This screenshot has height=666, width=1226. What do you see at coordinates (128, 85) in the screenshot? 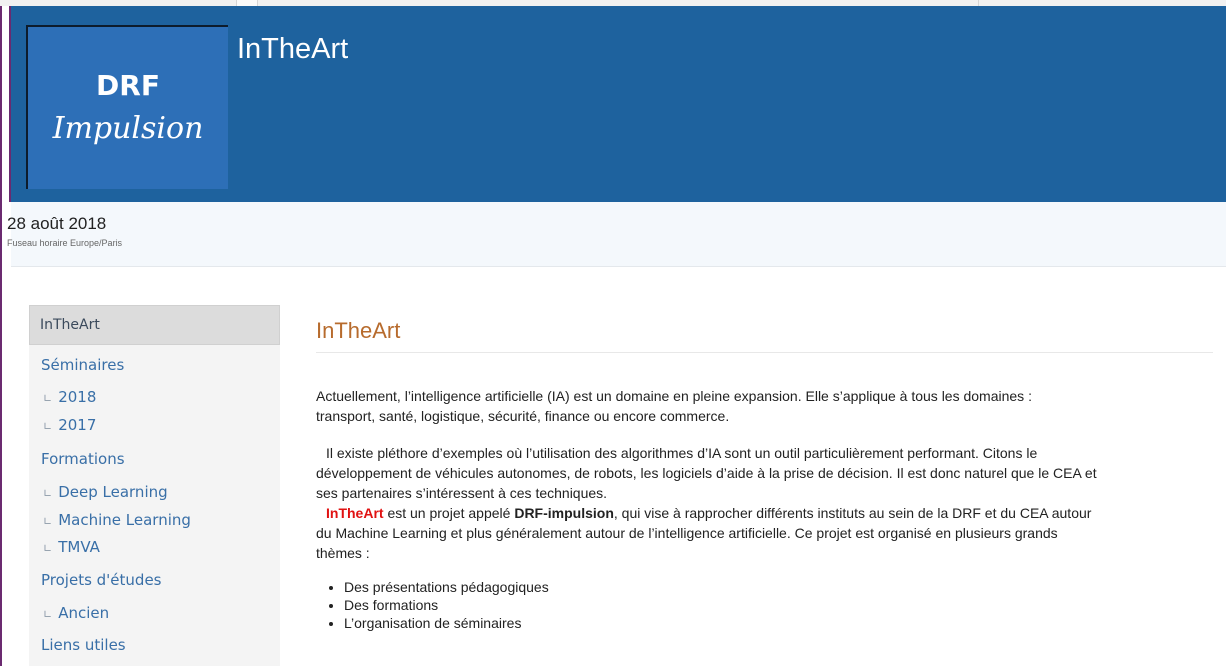
I see `logo-drf-text: DRF` at bounding box center [128, 85].